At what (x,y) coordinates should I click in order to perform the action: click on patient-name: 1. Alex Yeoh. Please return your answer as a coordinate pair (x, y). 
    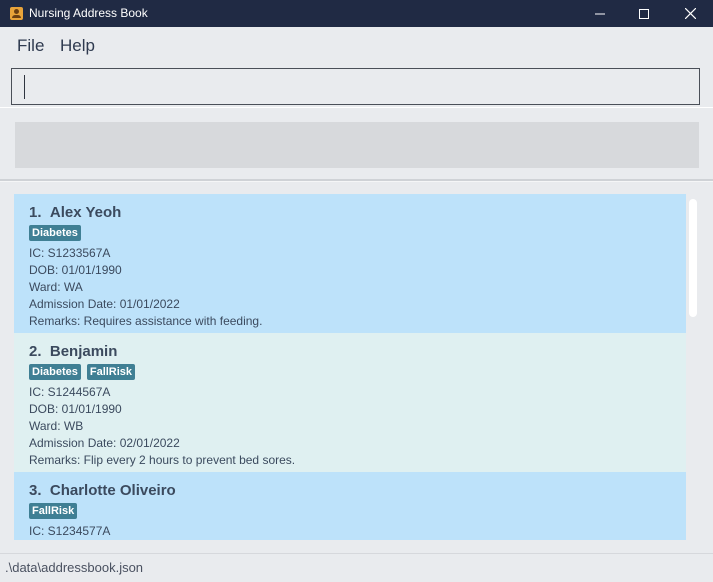
    Looking at the image, I should click on (75, 212).